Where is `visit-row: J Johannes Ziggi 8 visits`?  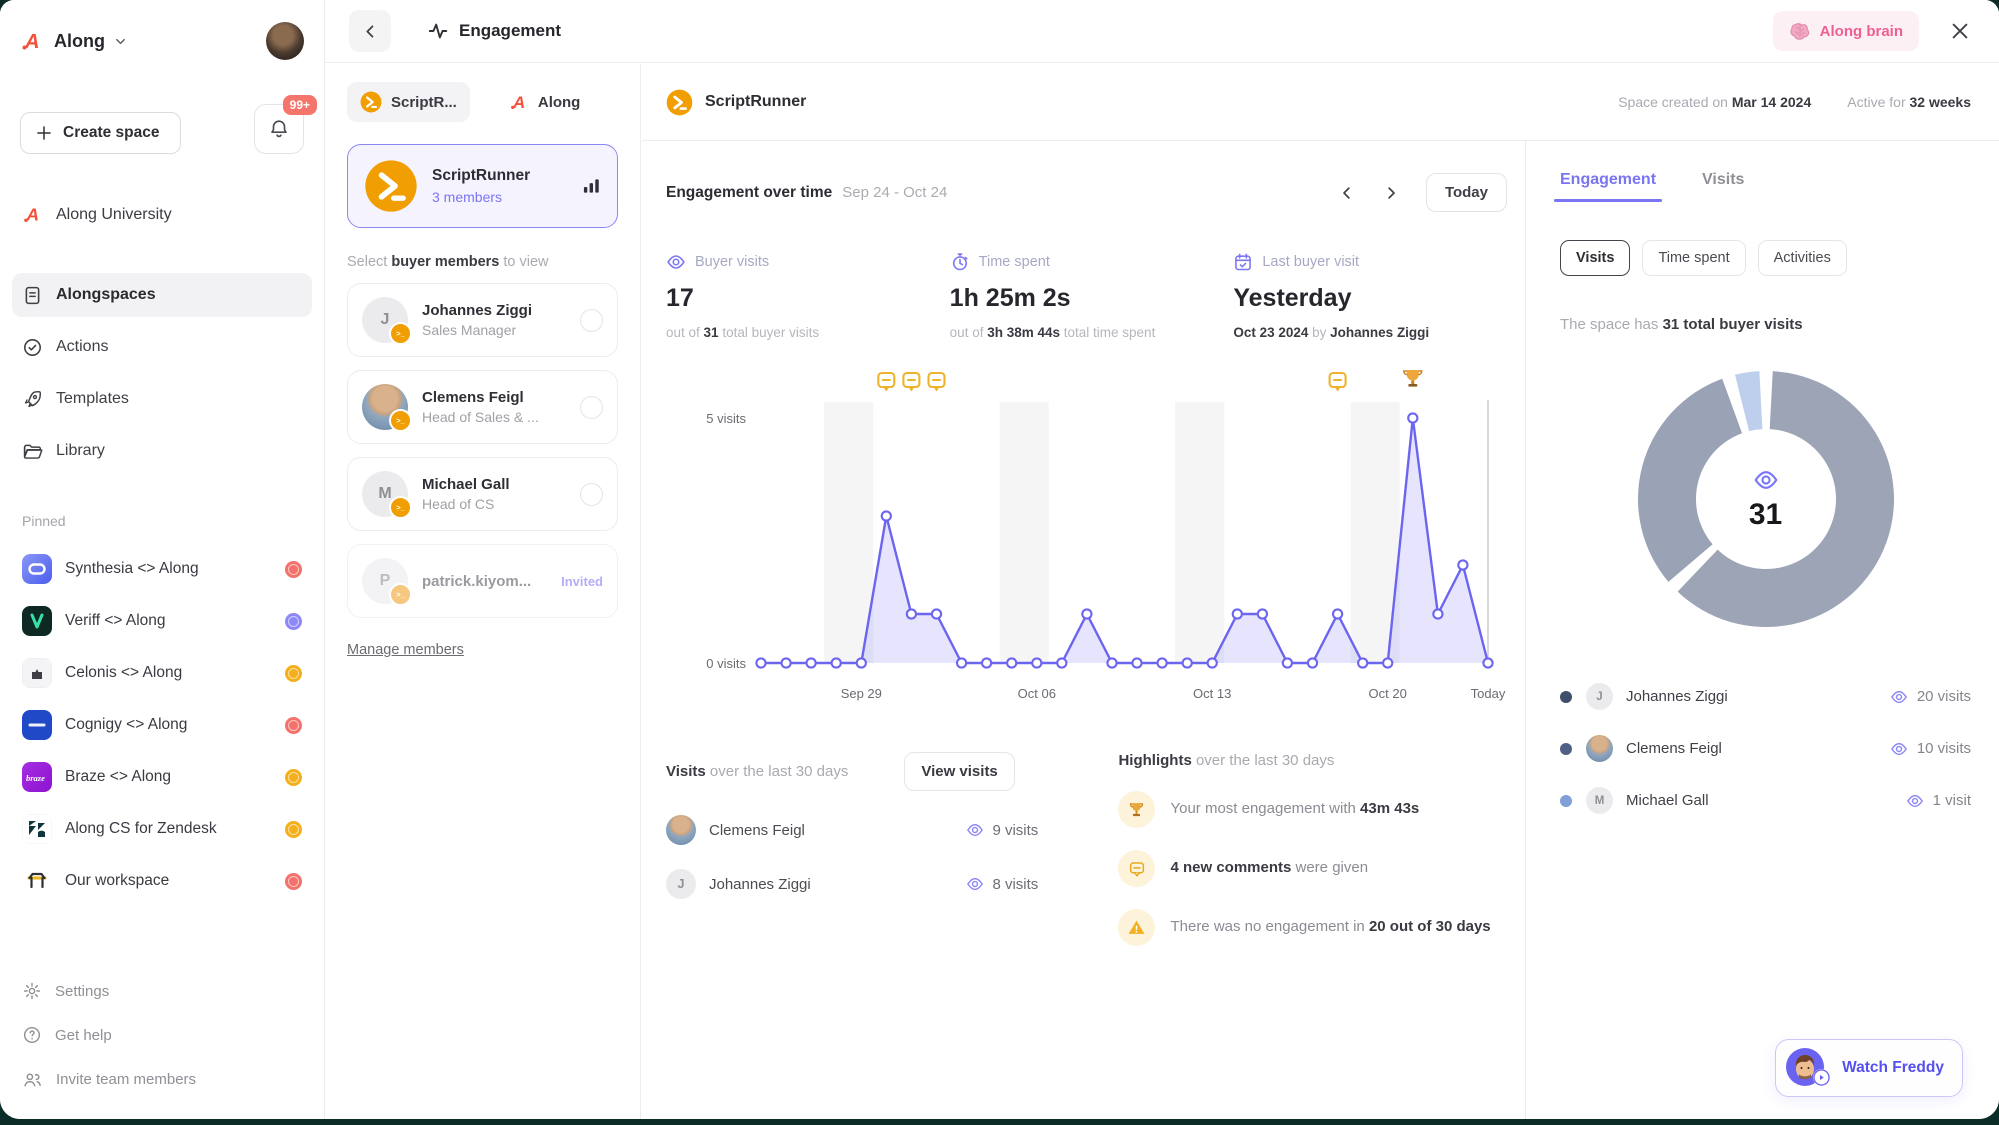
visit-row: J Johannes Ziggi 8 visits is located at coordinates (875, 884).